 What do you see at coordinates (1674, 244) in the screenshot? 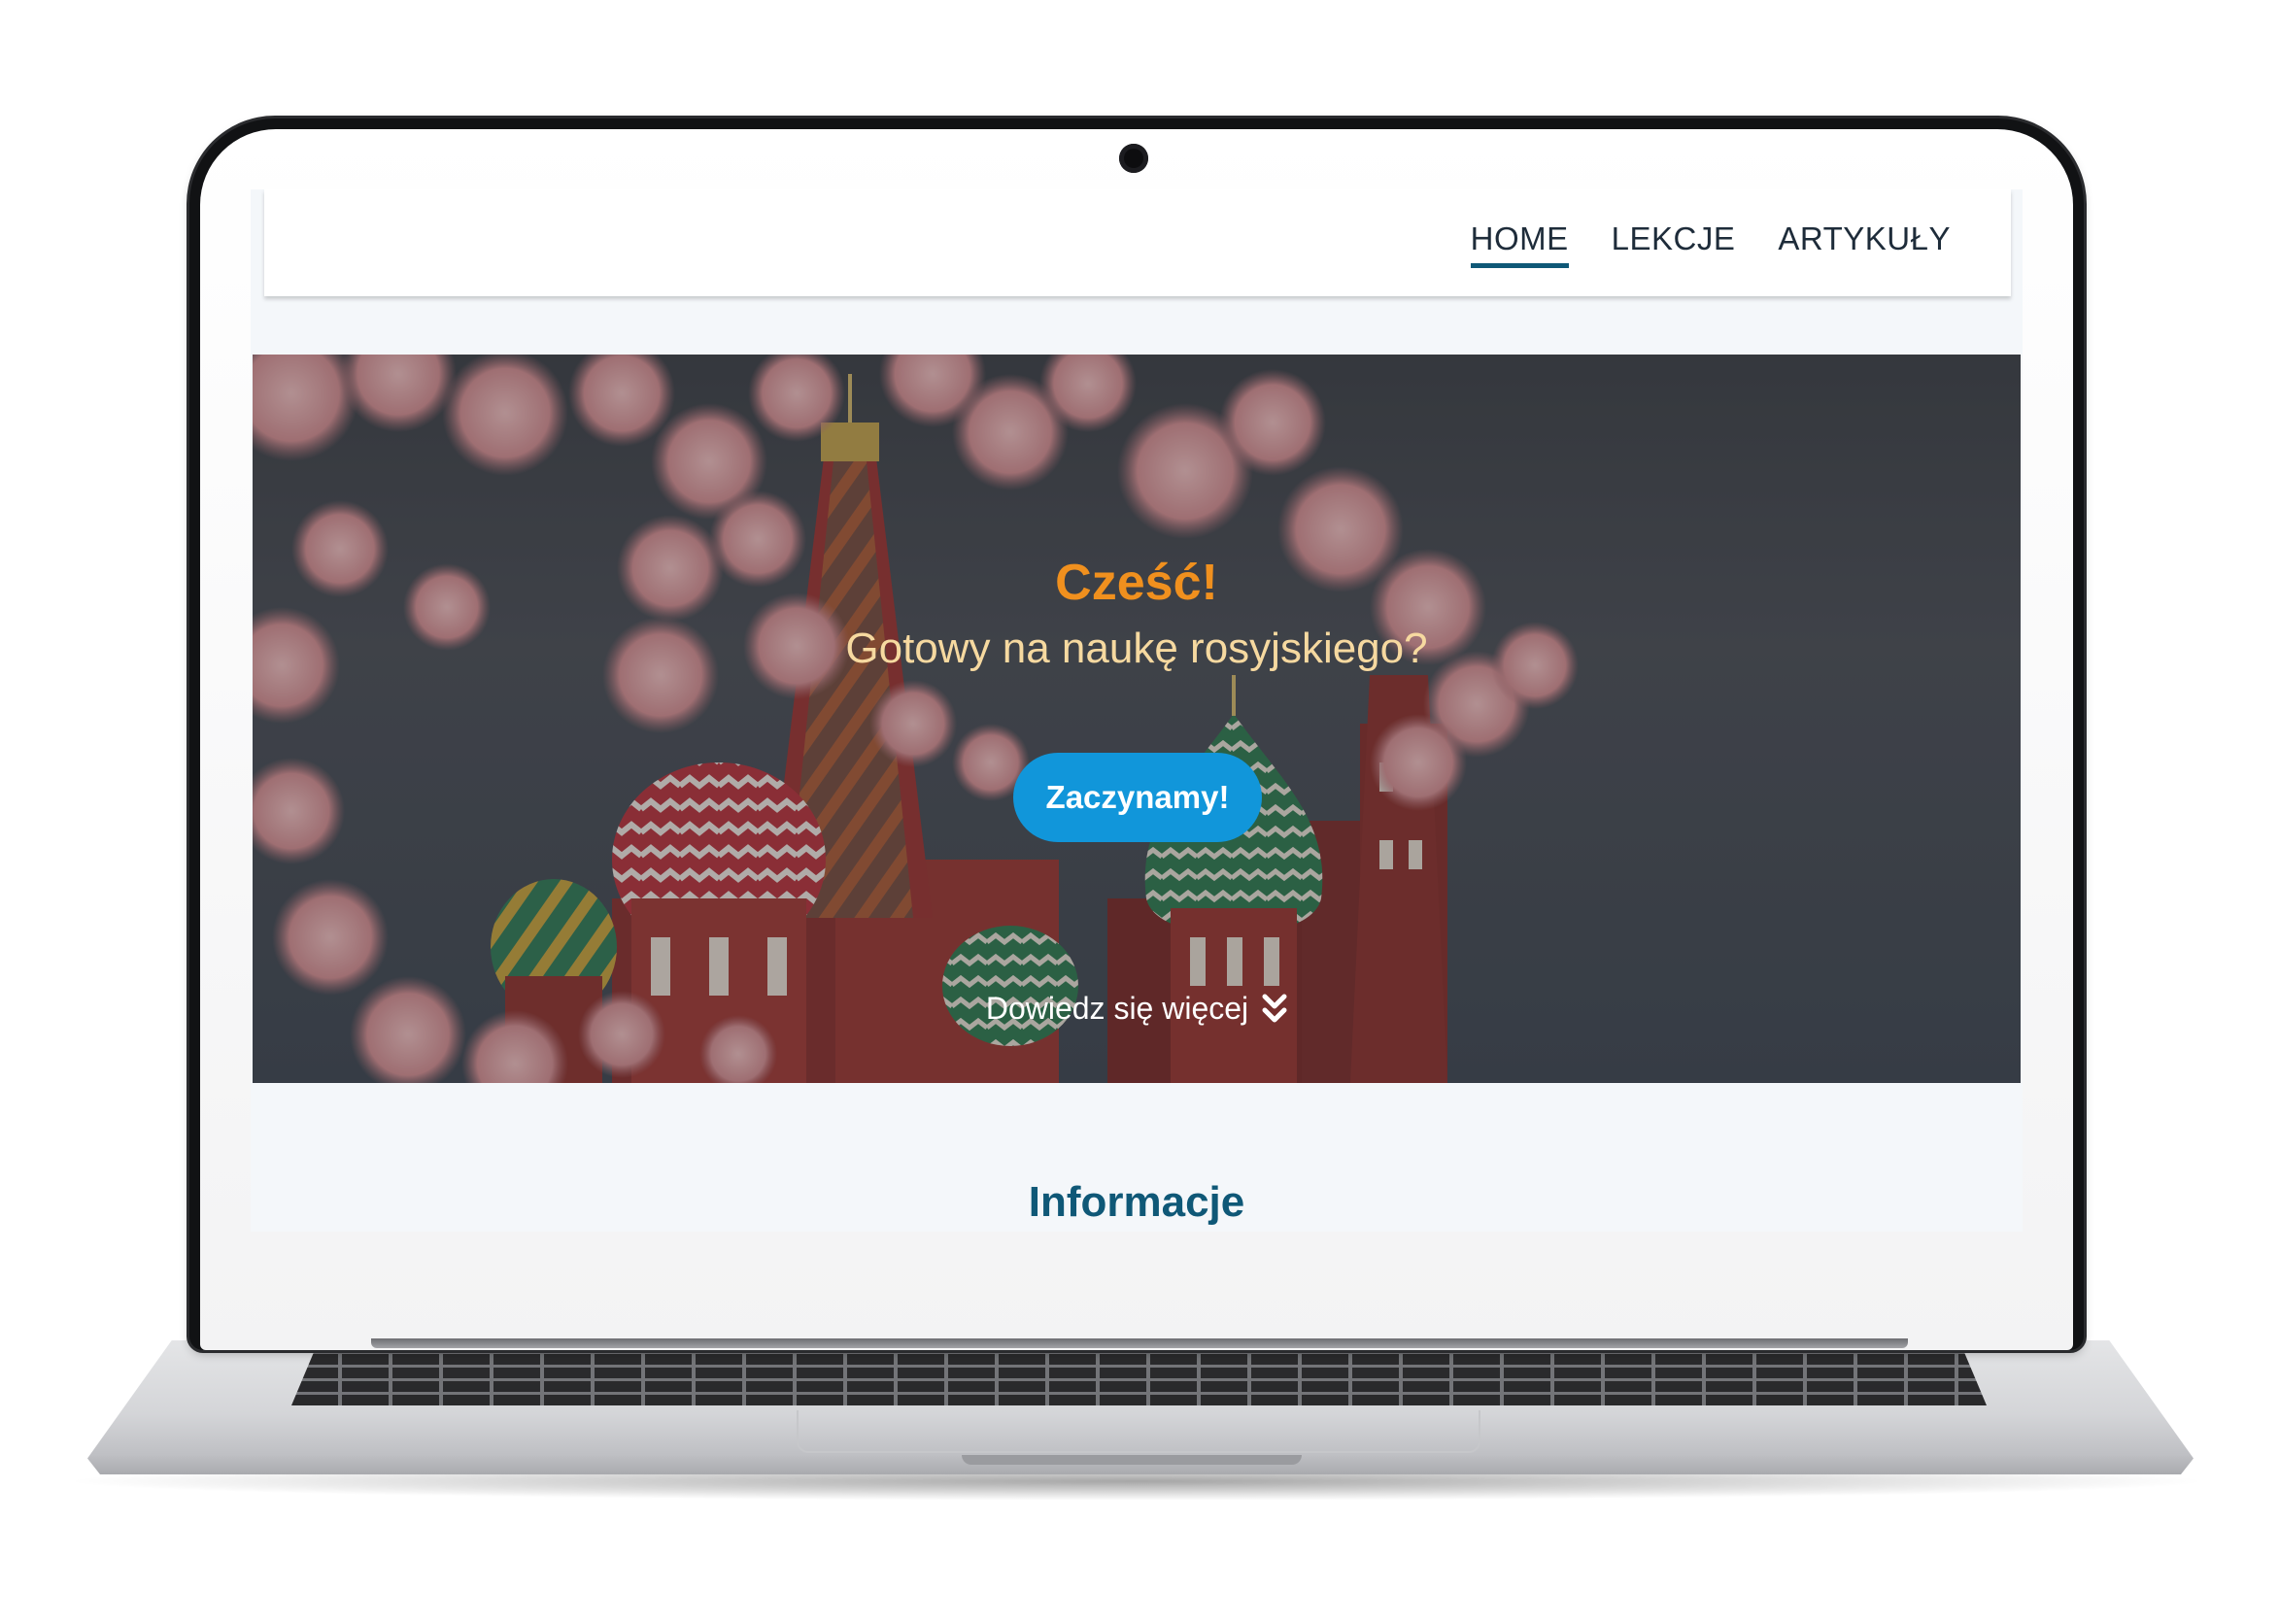
I see `nav-item-lekcje: LEKCJE` at bounding box center [1674, 244].